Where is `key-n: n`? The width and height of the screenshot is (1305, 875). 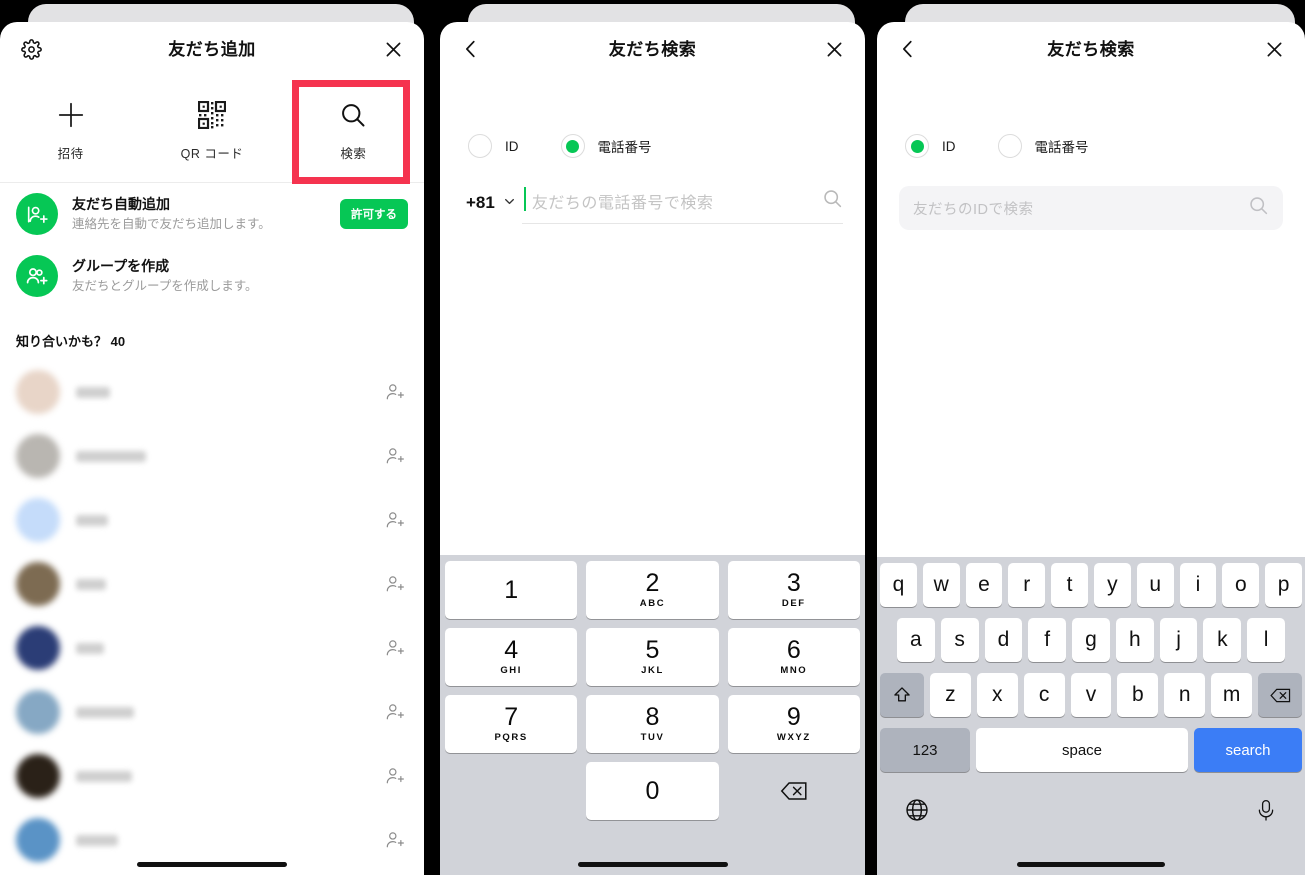
key-n: n is located at coordinates (1185, 695).